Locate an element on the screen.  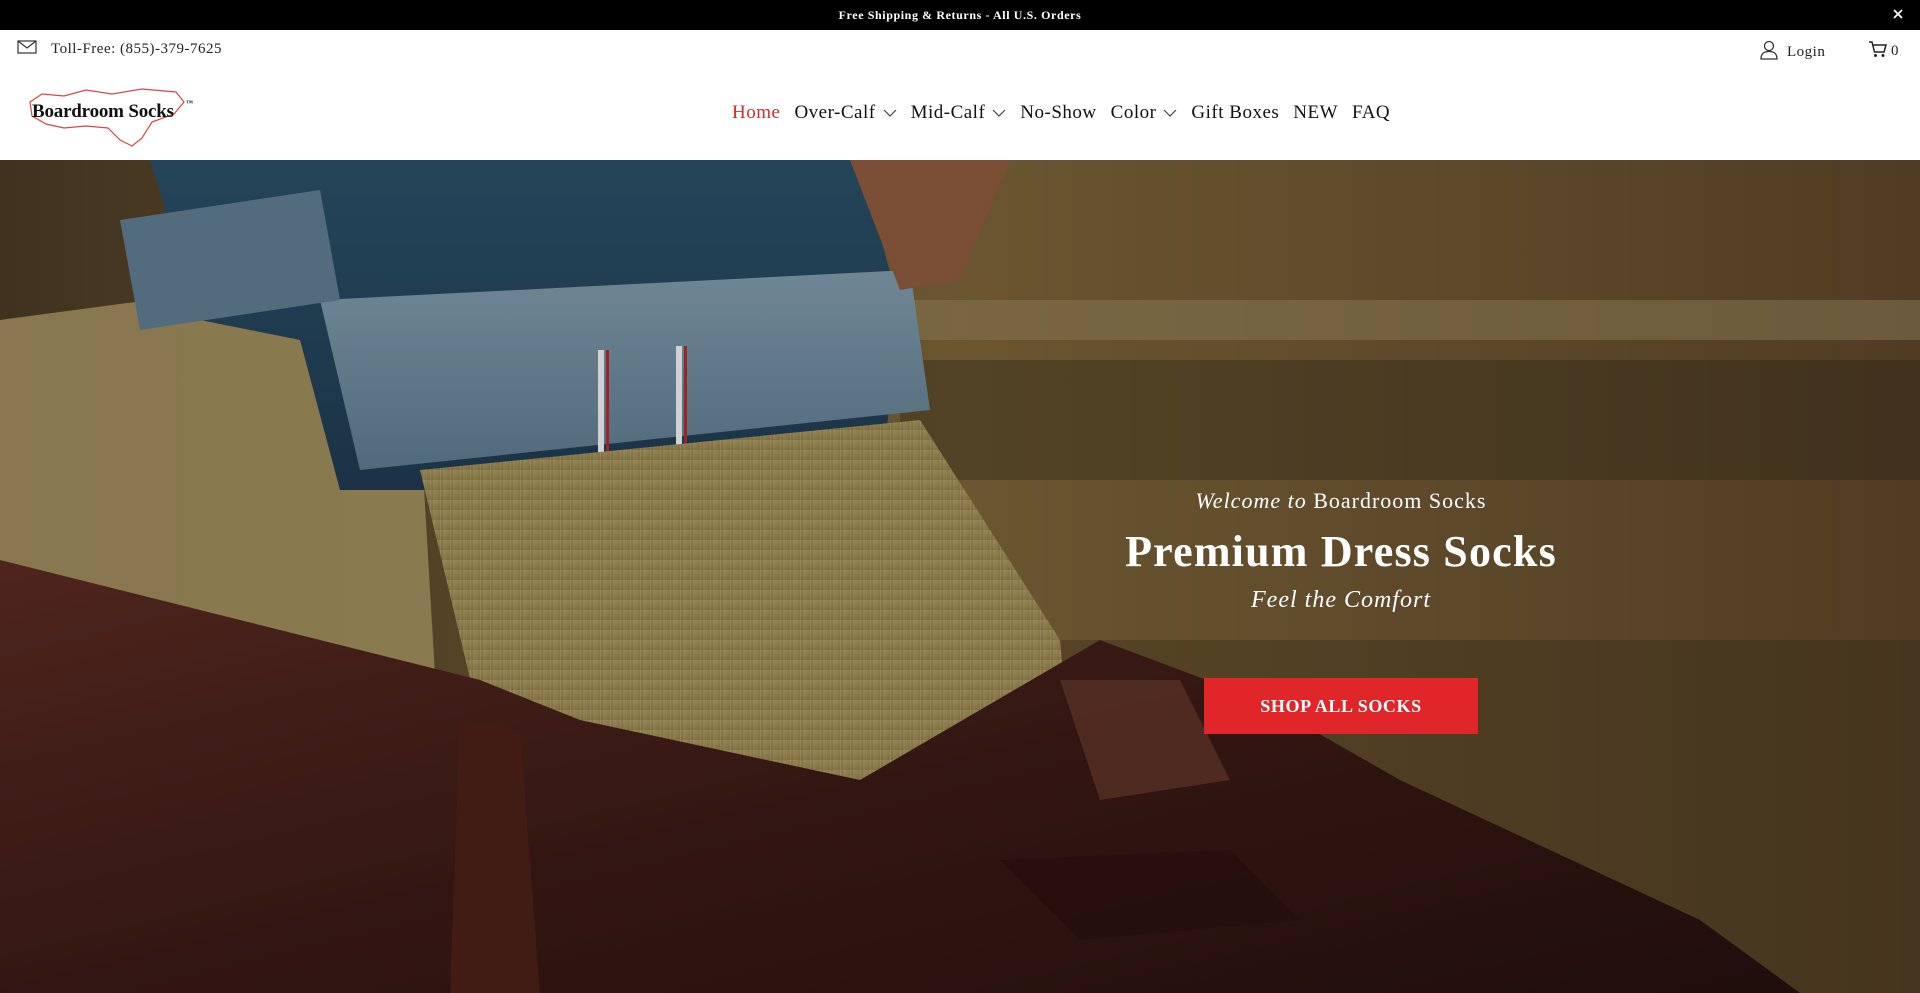
nav-item-over-calf: Over-Calf is located at coordinates (845, 113).